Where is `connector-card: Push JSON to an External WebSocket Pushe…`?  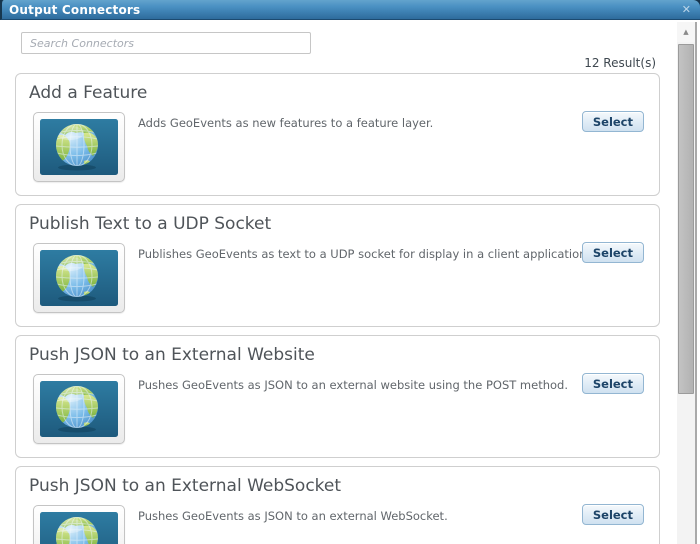
connector-card: Push JSON to an External WebSocket Pushe… is located at coordinates (337, 505).